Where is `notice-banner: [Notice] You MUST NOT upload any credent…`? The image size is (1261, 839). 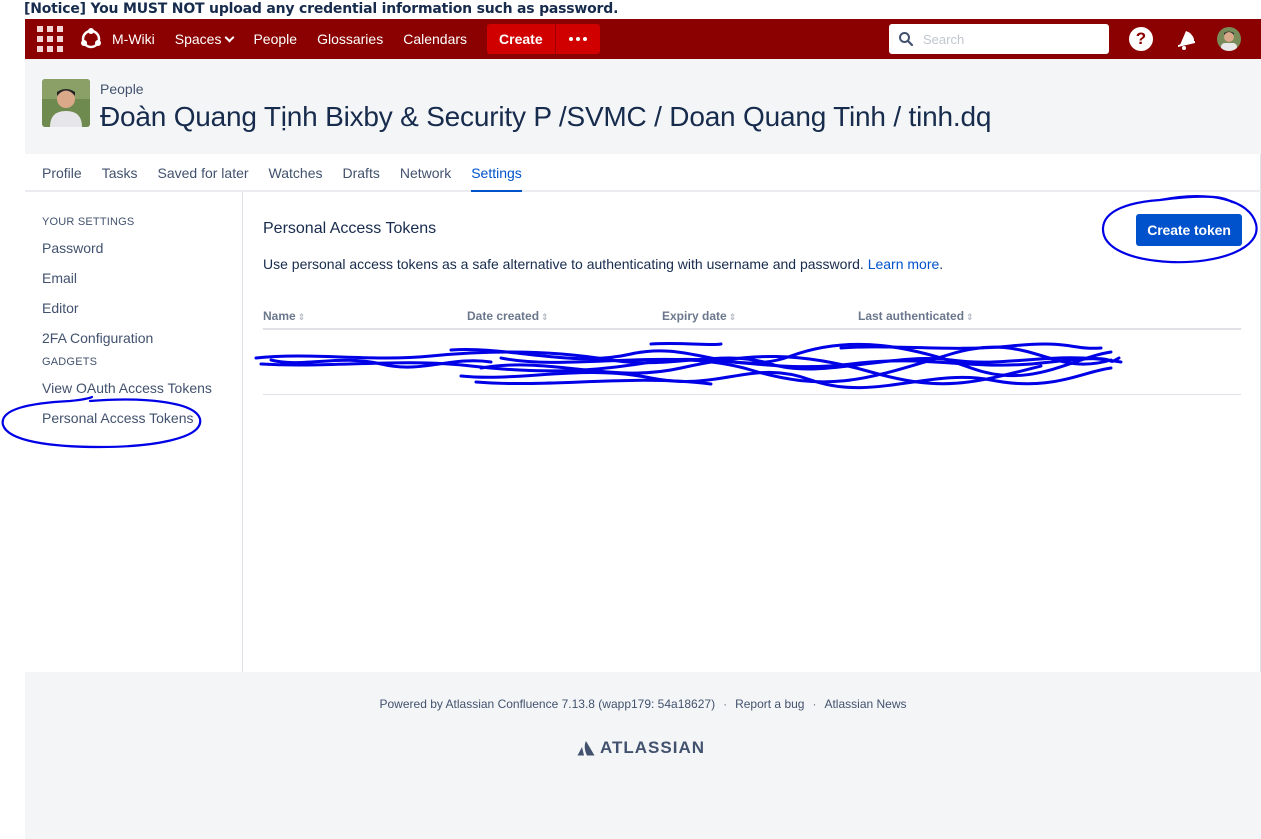
notice-banner: [Notice] You MUST NOT upload any credent… is located at coordinates (321, 9).